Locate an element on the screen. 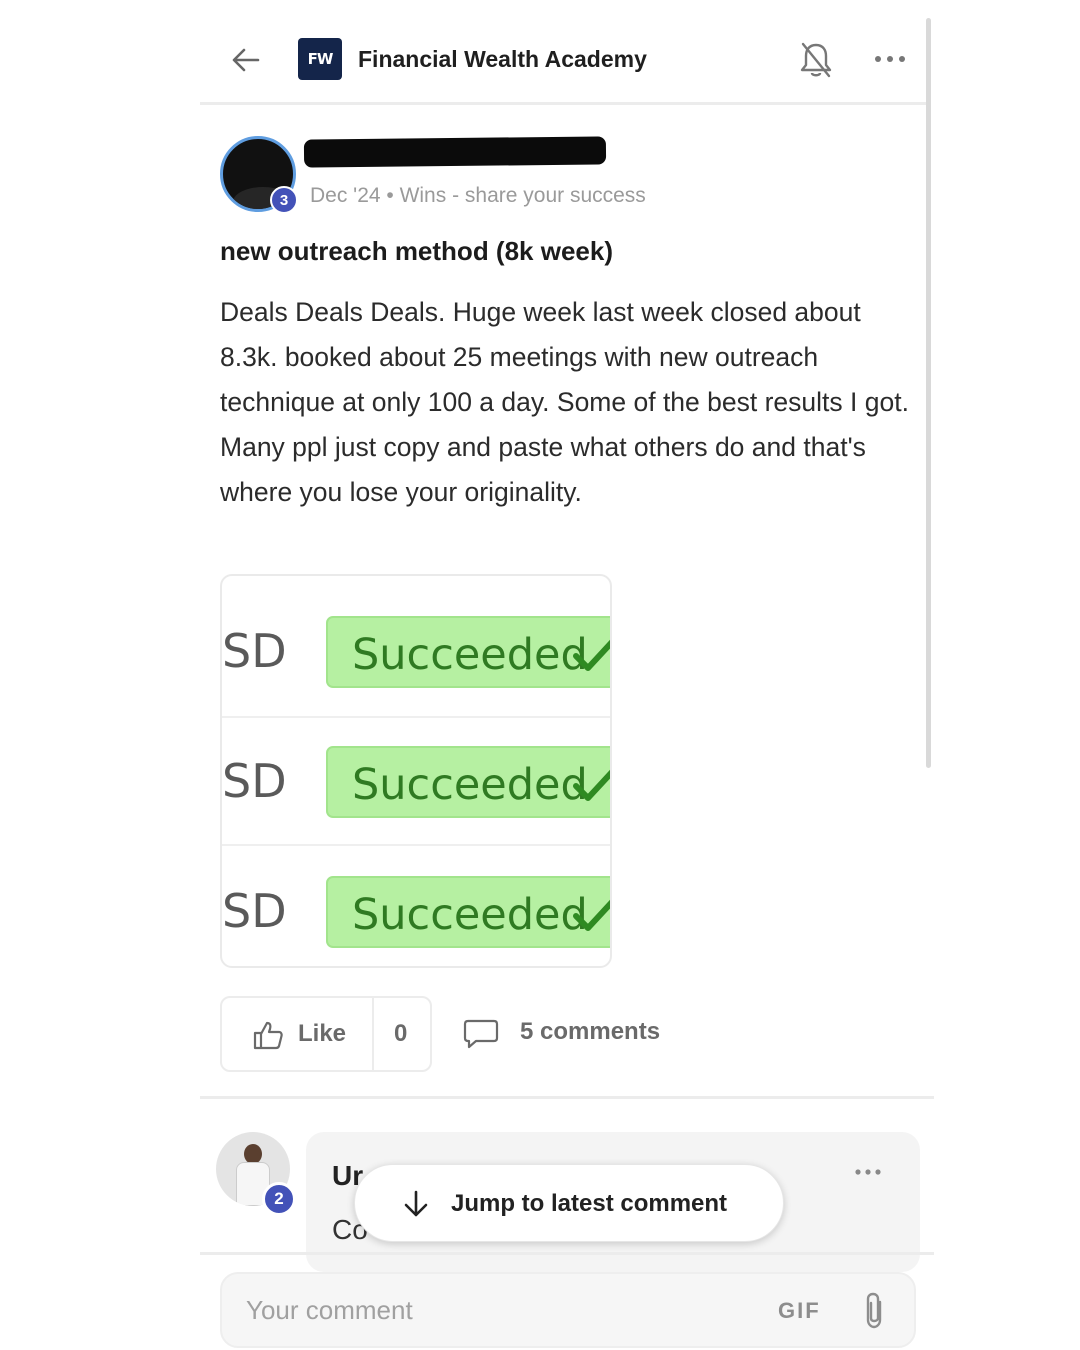 This screenshot has width=1080, height=1350. comment-composer: GIF is located at coordinates (568, 1310).